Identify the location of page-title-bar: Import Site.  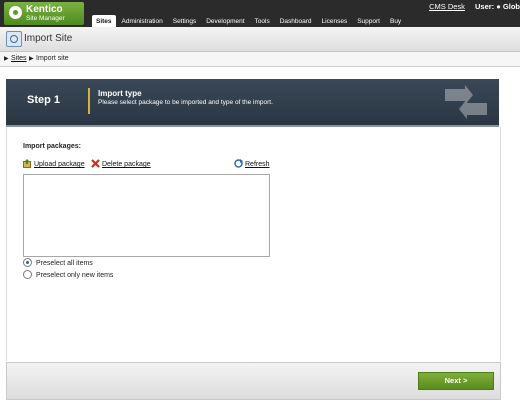
(260, 39).